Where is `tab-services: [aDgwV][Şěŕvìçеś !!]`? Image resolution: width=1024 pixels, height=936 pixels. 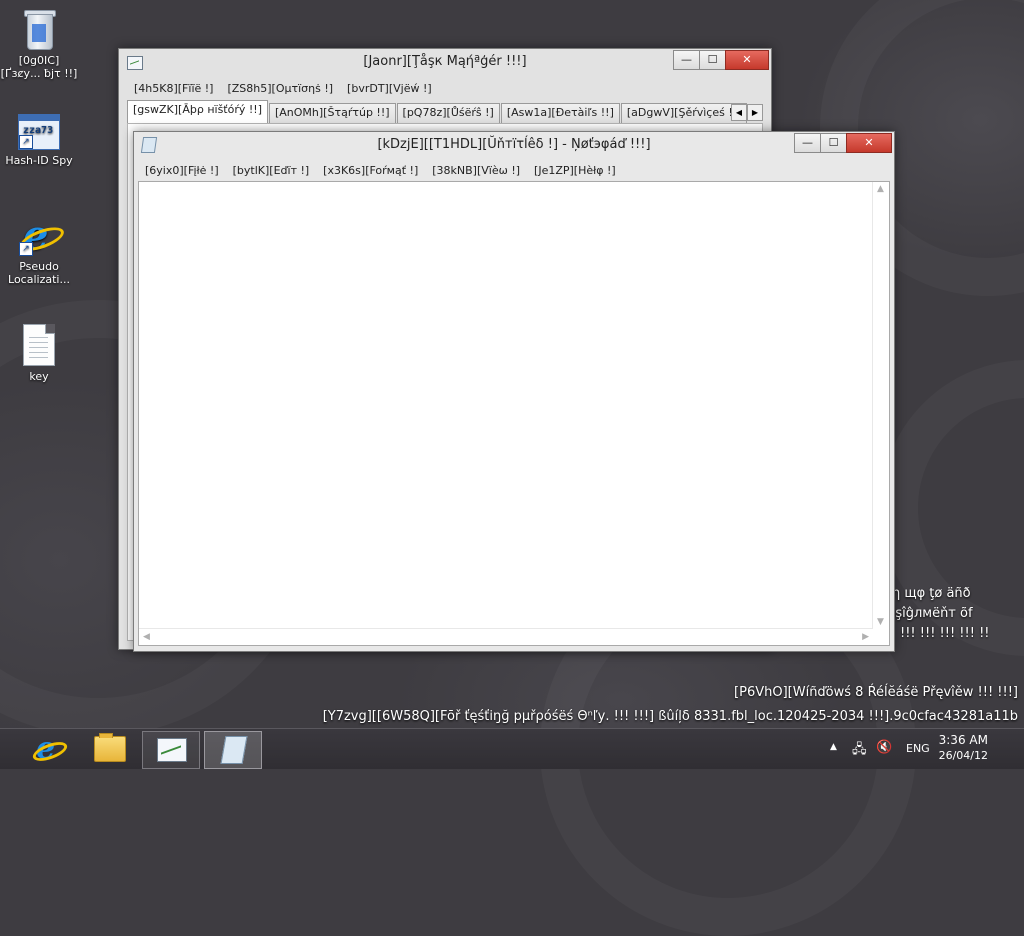 tab-services: [aDgwV][Şěŕvìçеś !!] is located at coordinates (684, 113).